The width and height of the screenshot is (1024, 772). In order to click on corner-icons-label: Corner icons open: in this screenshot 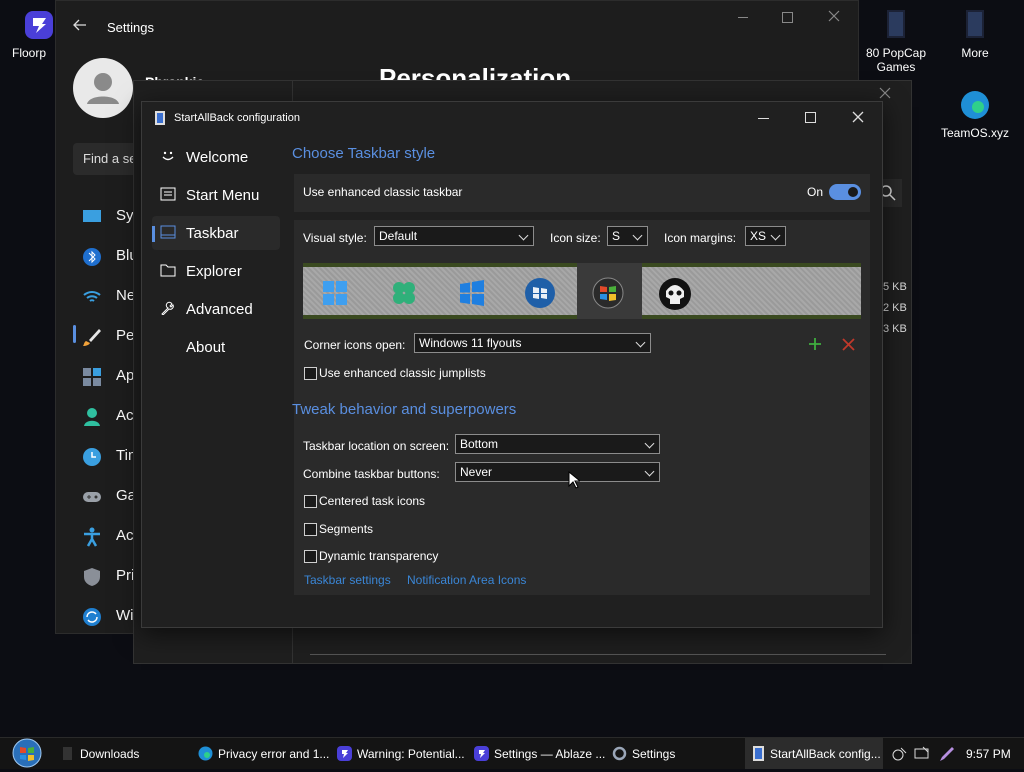, I will do `click(355, 345)`.